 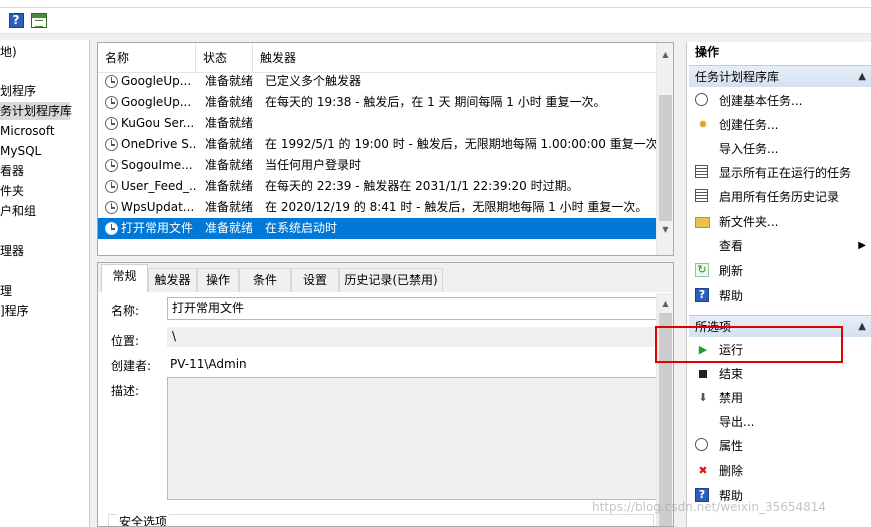 I want to click on tree-item-programs: ]程序, so click(x=14, y=311).